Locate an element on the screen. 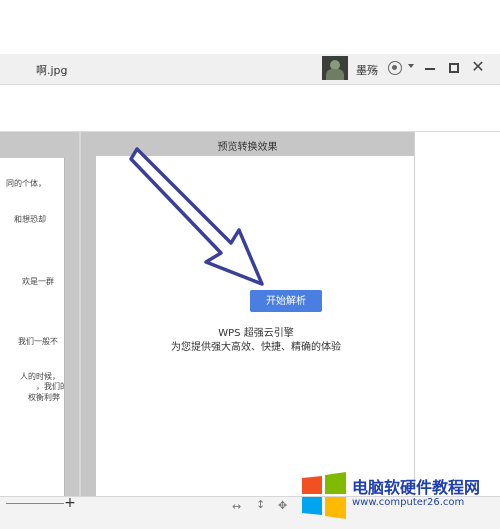 The image size is (500, 529). watermark-title: 电脑软硬件教程网 is located at coordinates (416, 487).